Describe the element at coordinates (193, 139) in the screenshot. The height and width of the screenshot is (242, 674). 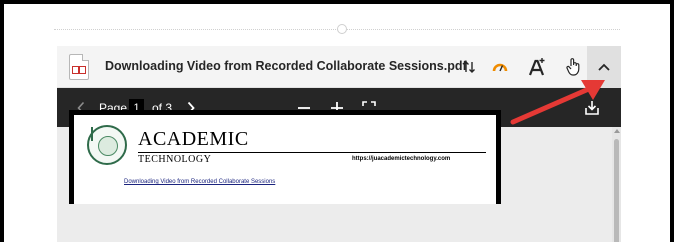
I see `brand-heading: ACADEMIC` at that location.